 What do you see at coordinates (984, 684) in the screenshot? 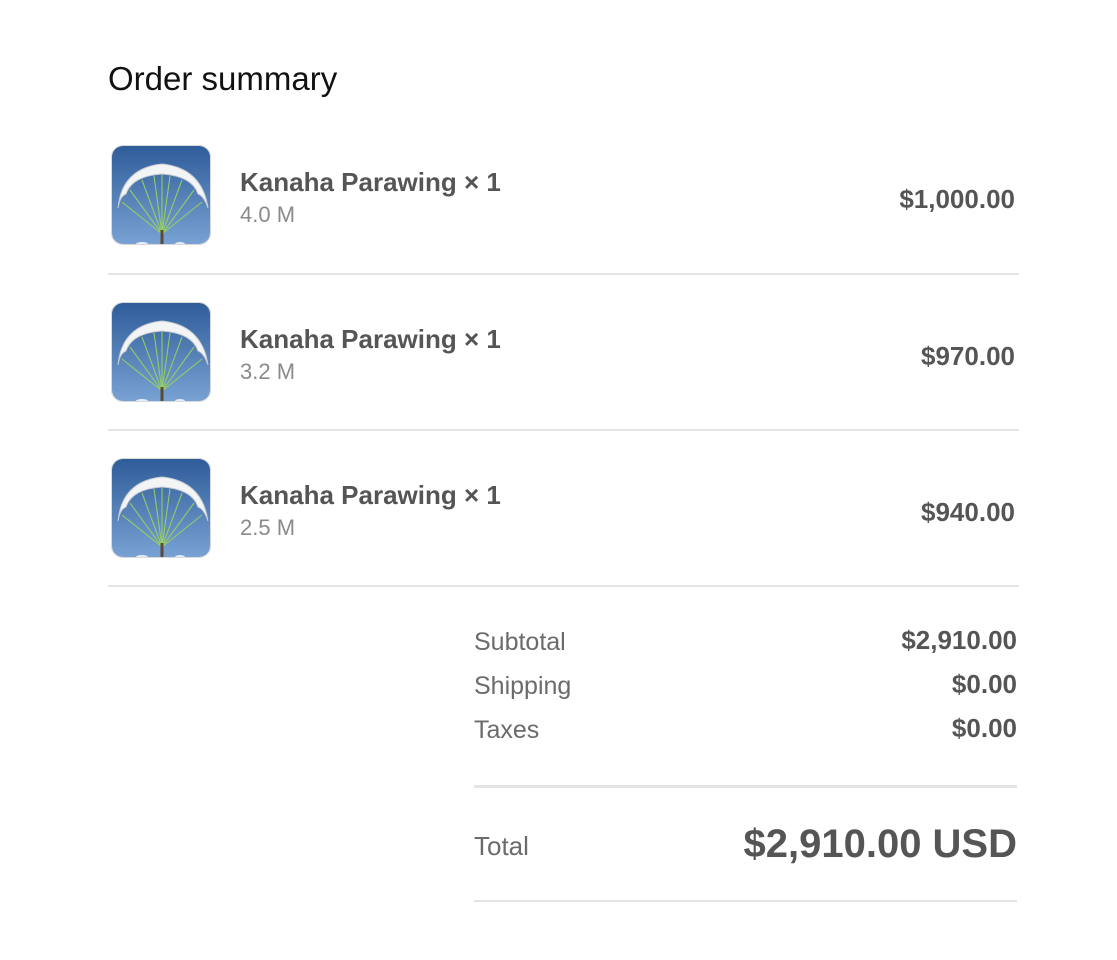
I see `shipping-value: $0.00` at bounding box center [984, 684].